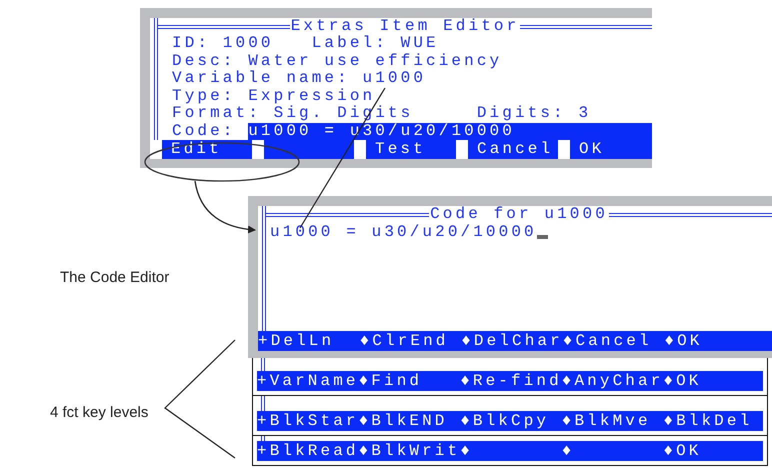 The width and height of the screenshot is (772, 469). What do you see at coordinates (512, 341) in the screenshot?
I see `function-key-label: ♦DelChar` at bounding box center [512, 341].